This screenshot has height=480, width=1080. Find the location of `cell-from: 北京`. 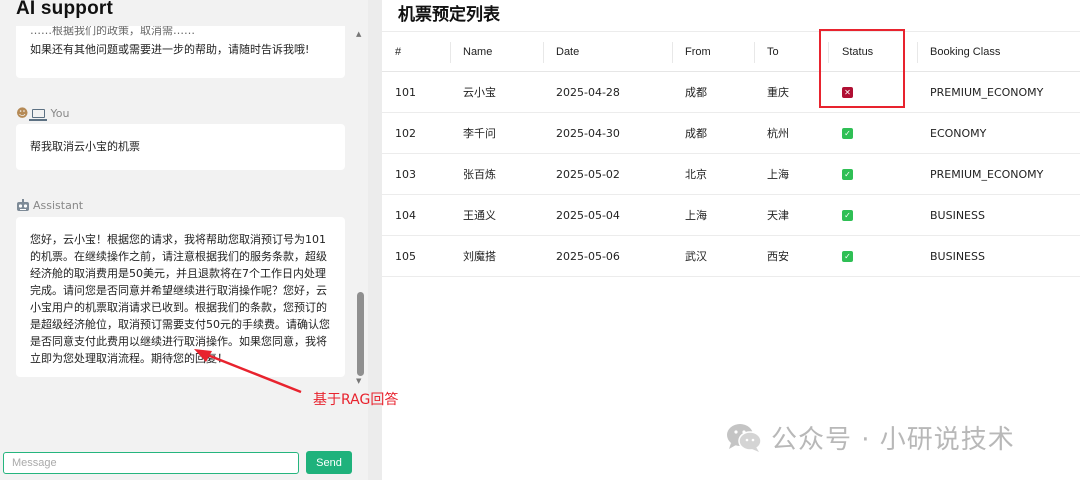

cell-from: 北京 is located at coordinates (696, 174).